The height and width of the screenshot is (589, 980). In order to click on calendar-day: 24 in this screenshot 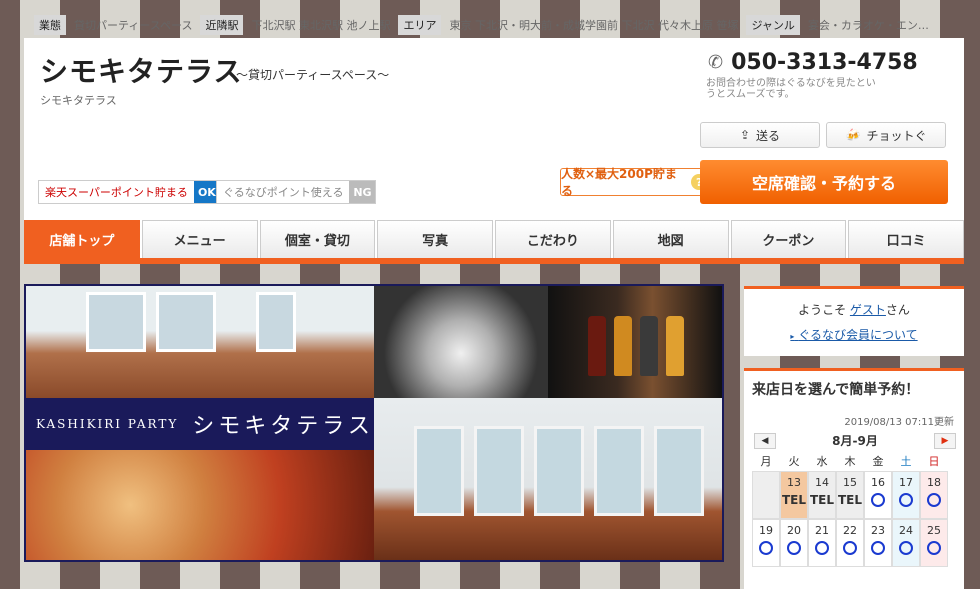, I will do `click(906, 543)`.